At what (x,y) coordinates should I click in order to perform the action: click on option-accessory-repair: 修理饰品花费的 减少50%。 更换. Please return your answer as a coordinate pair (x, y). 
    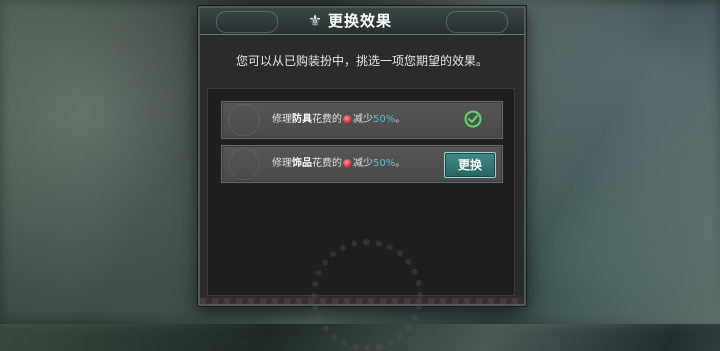
    Looking at the image, I should click on (362, 164).